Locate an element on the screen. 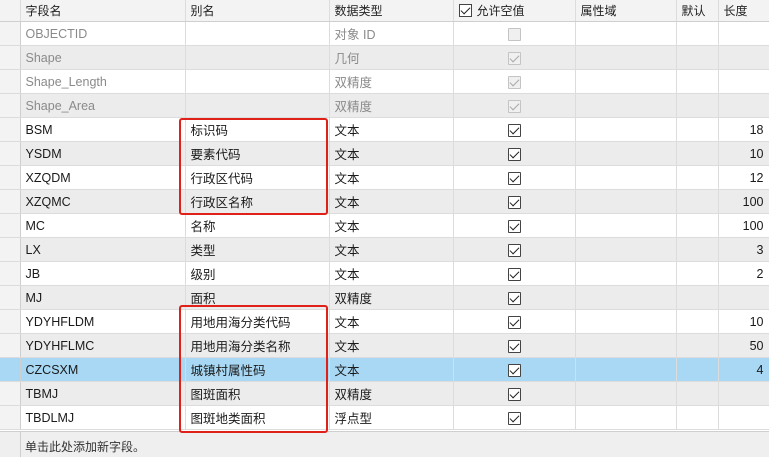  table-row: CZCSXM 城镇村属性码 文本 4 is located at coordinates (384, 369).